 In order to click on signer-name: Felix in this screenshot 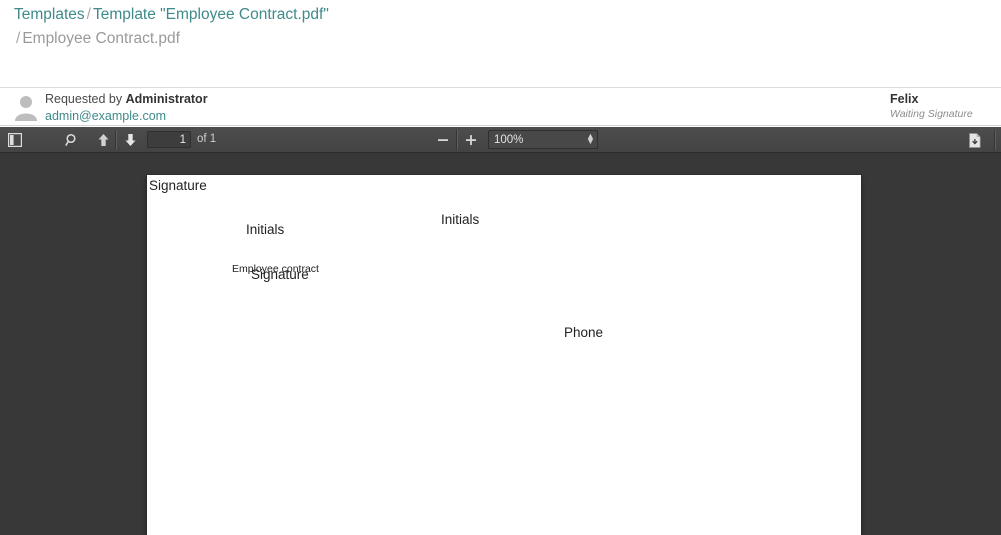, I will do `click(904, 99)`.